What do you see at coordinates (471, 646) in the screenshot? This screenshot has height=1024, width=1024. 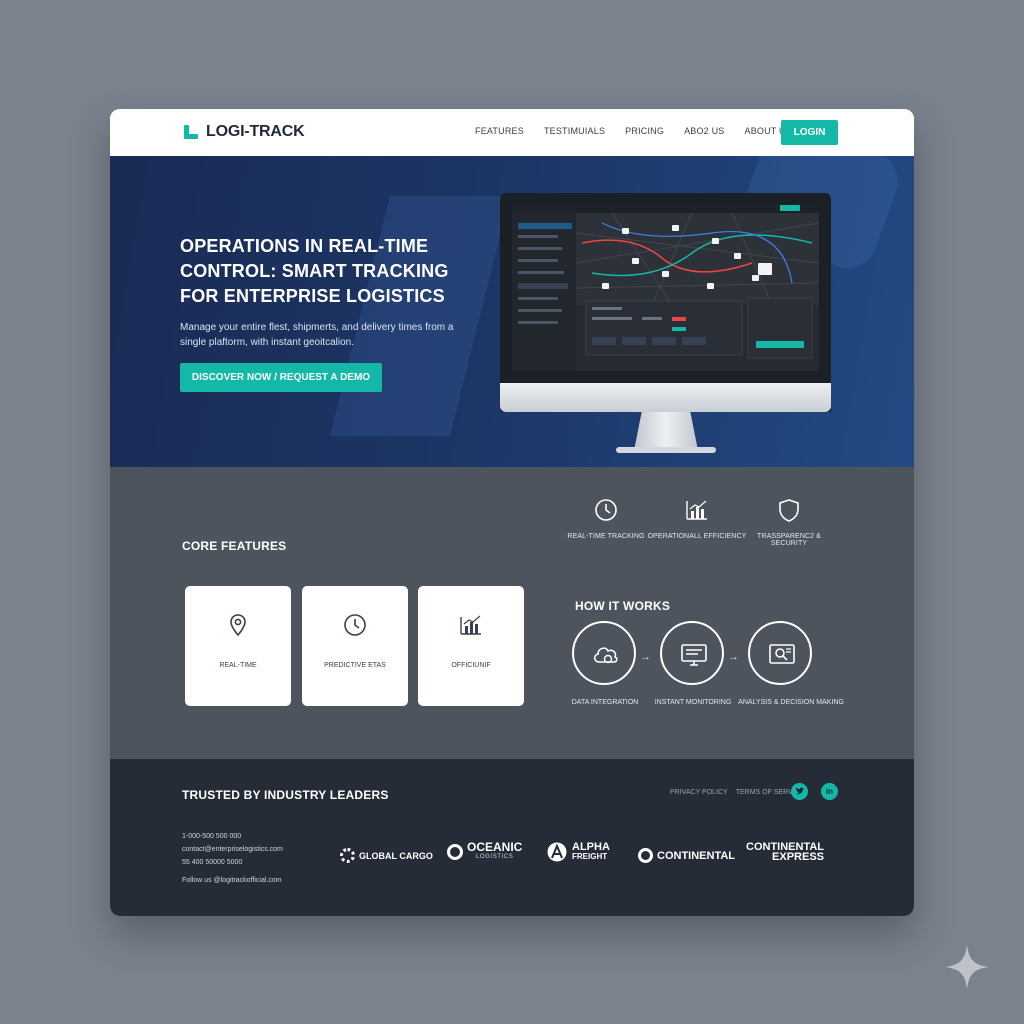 I see `feature-card-efficiency: OFFICIUNIF` at bounding box center [471, 646].